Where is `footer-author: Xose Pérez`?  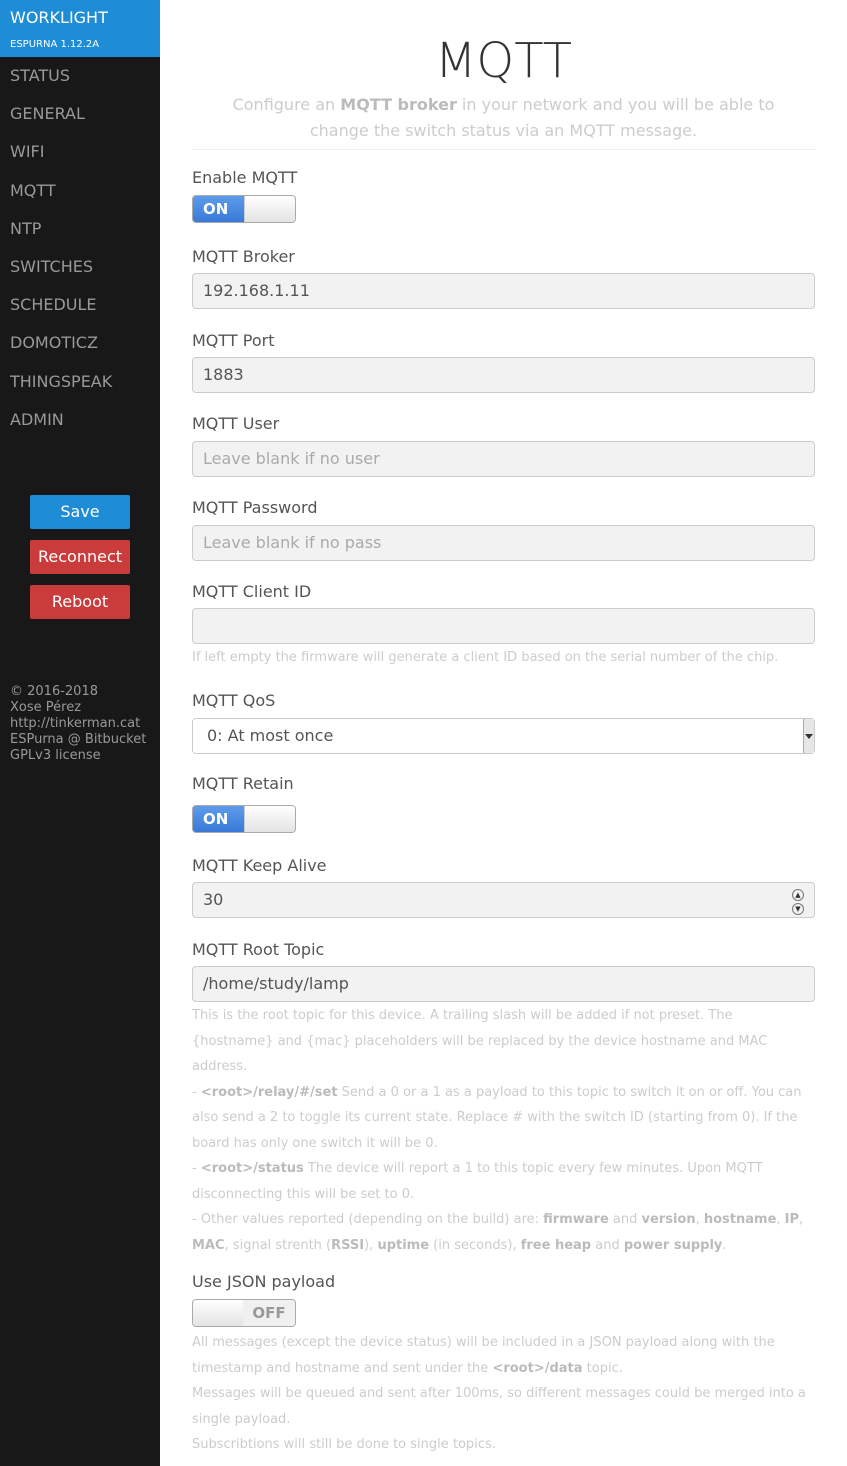
footer-author: Xose Pérez is located at coordinates (46, 707).